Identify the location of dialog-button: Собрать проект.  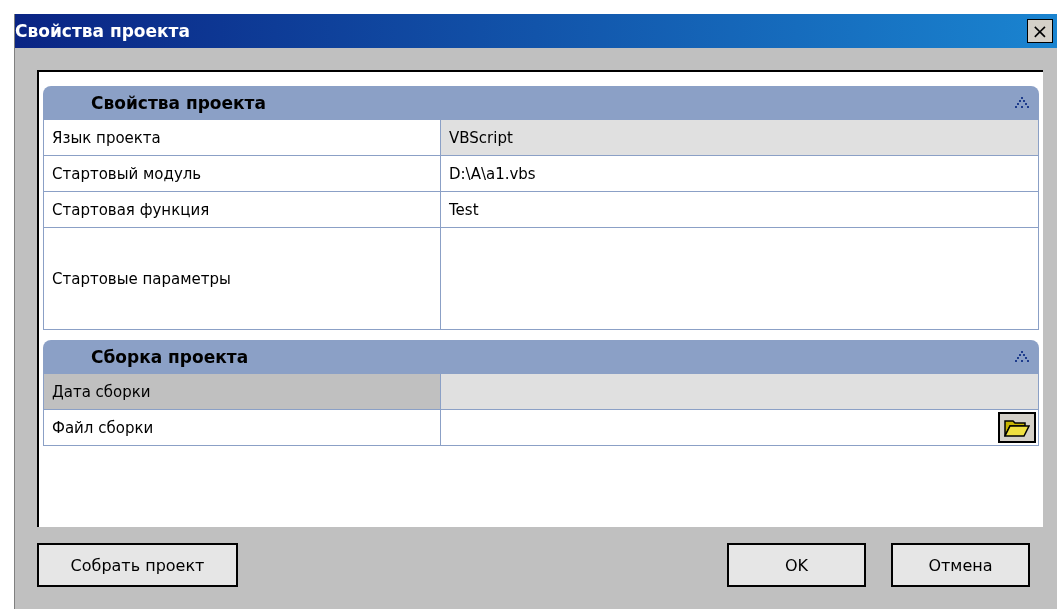
(137, 565).